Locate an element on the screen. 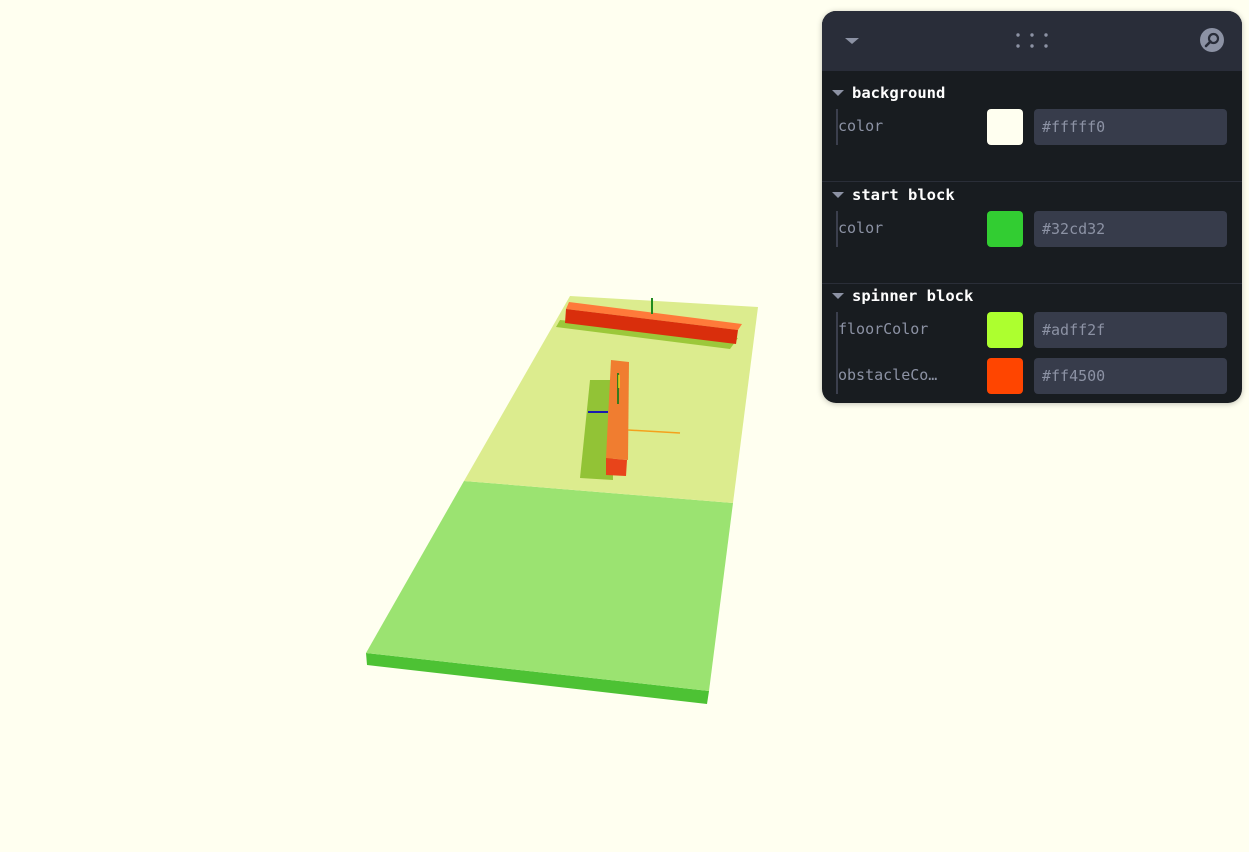 The width and height of the screenshot is (1249, 852). folder-title-spinner-block: spinner block is located at coordinates (982, 296).